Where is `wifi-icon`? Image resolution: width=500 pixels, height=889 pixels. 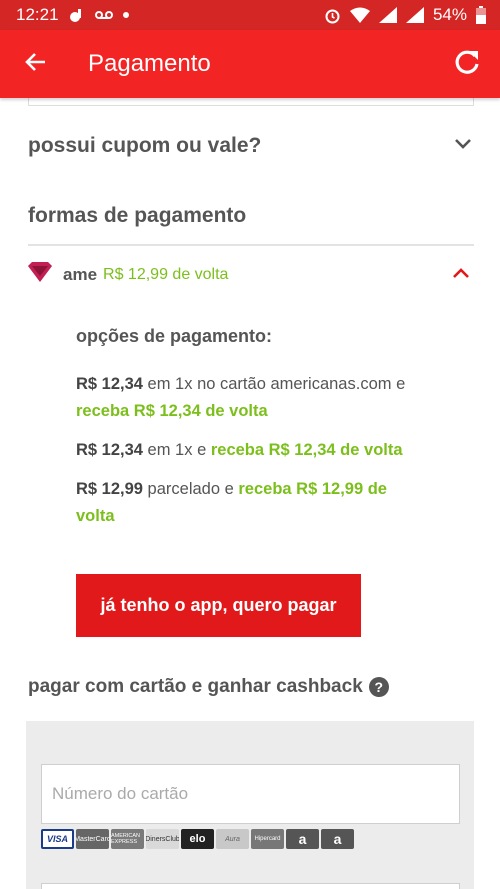
wifi-icon is located at coordinates (359, 15).